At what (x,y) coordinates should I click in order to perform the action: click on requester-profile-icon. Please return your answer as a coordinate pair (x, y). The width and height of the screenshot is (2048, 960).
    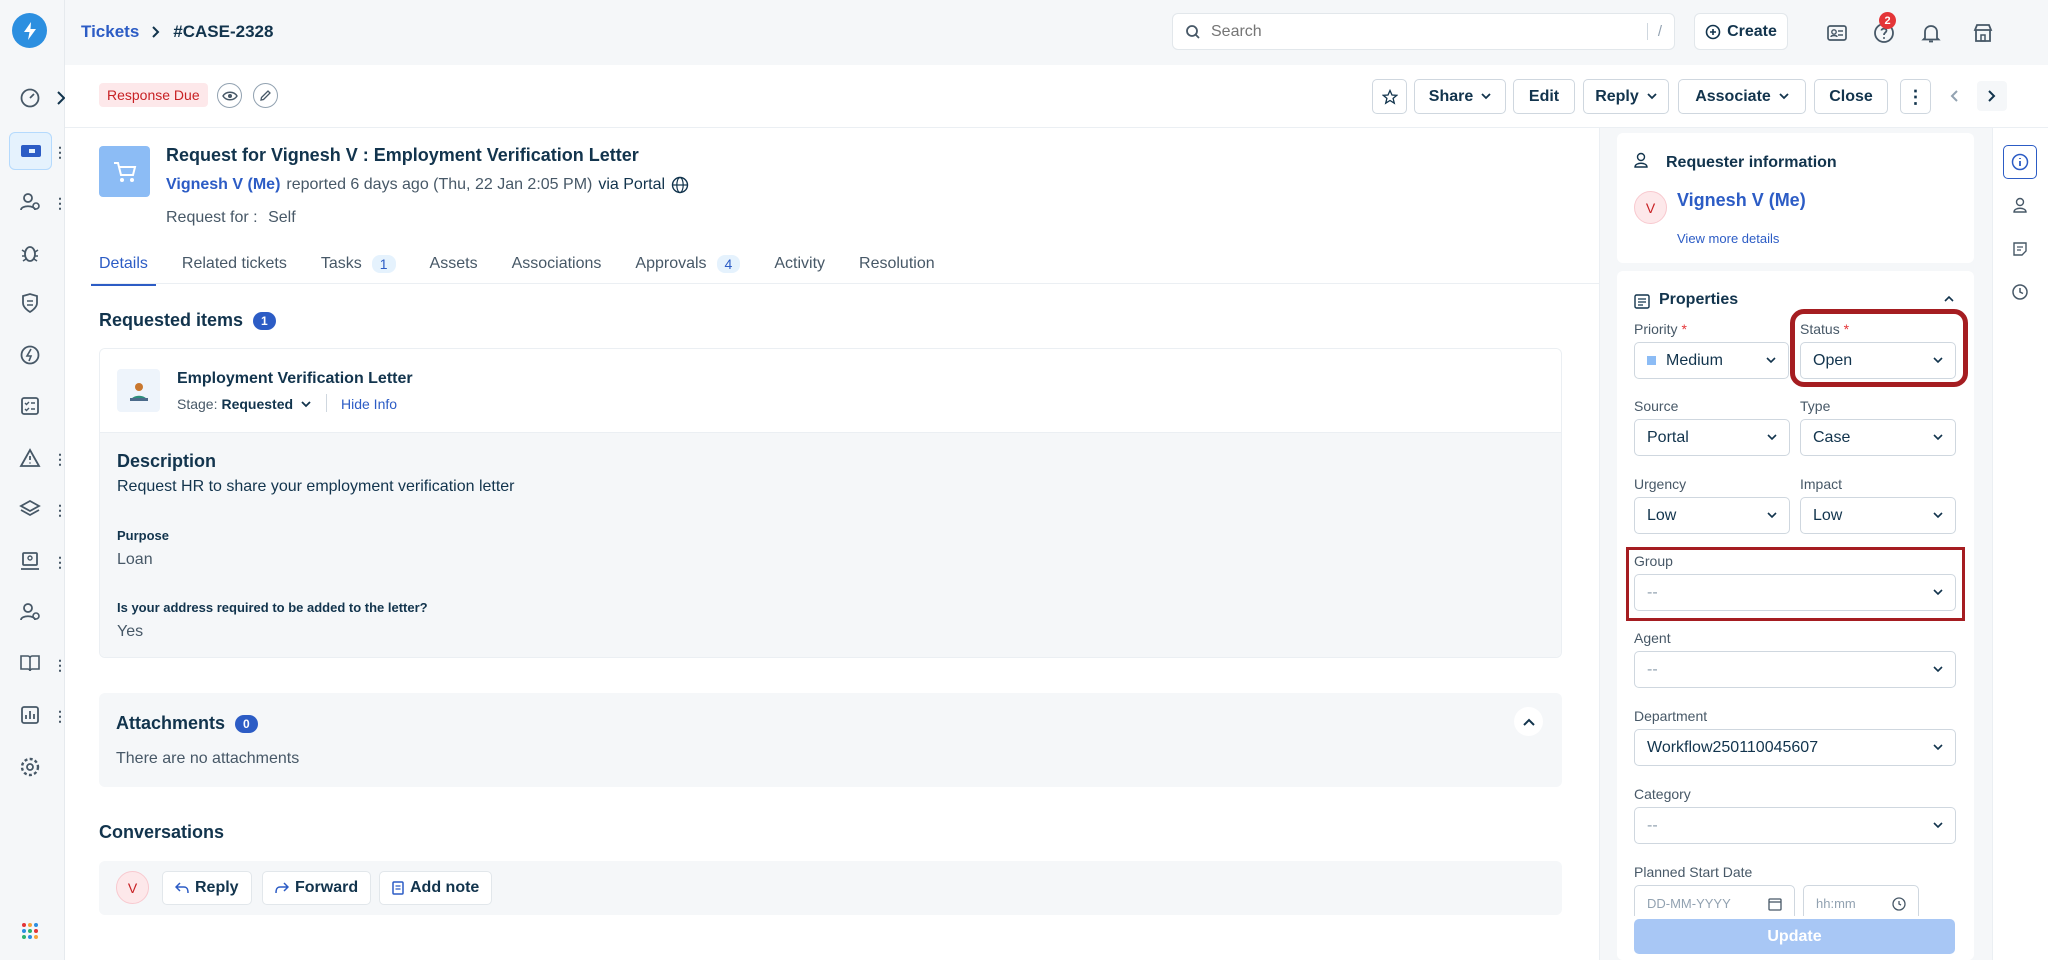
    Looking at the image, I should click on (2020, 205).